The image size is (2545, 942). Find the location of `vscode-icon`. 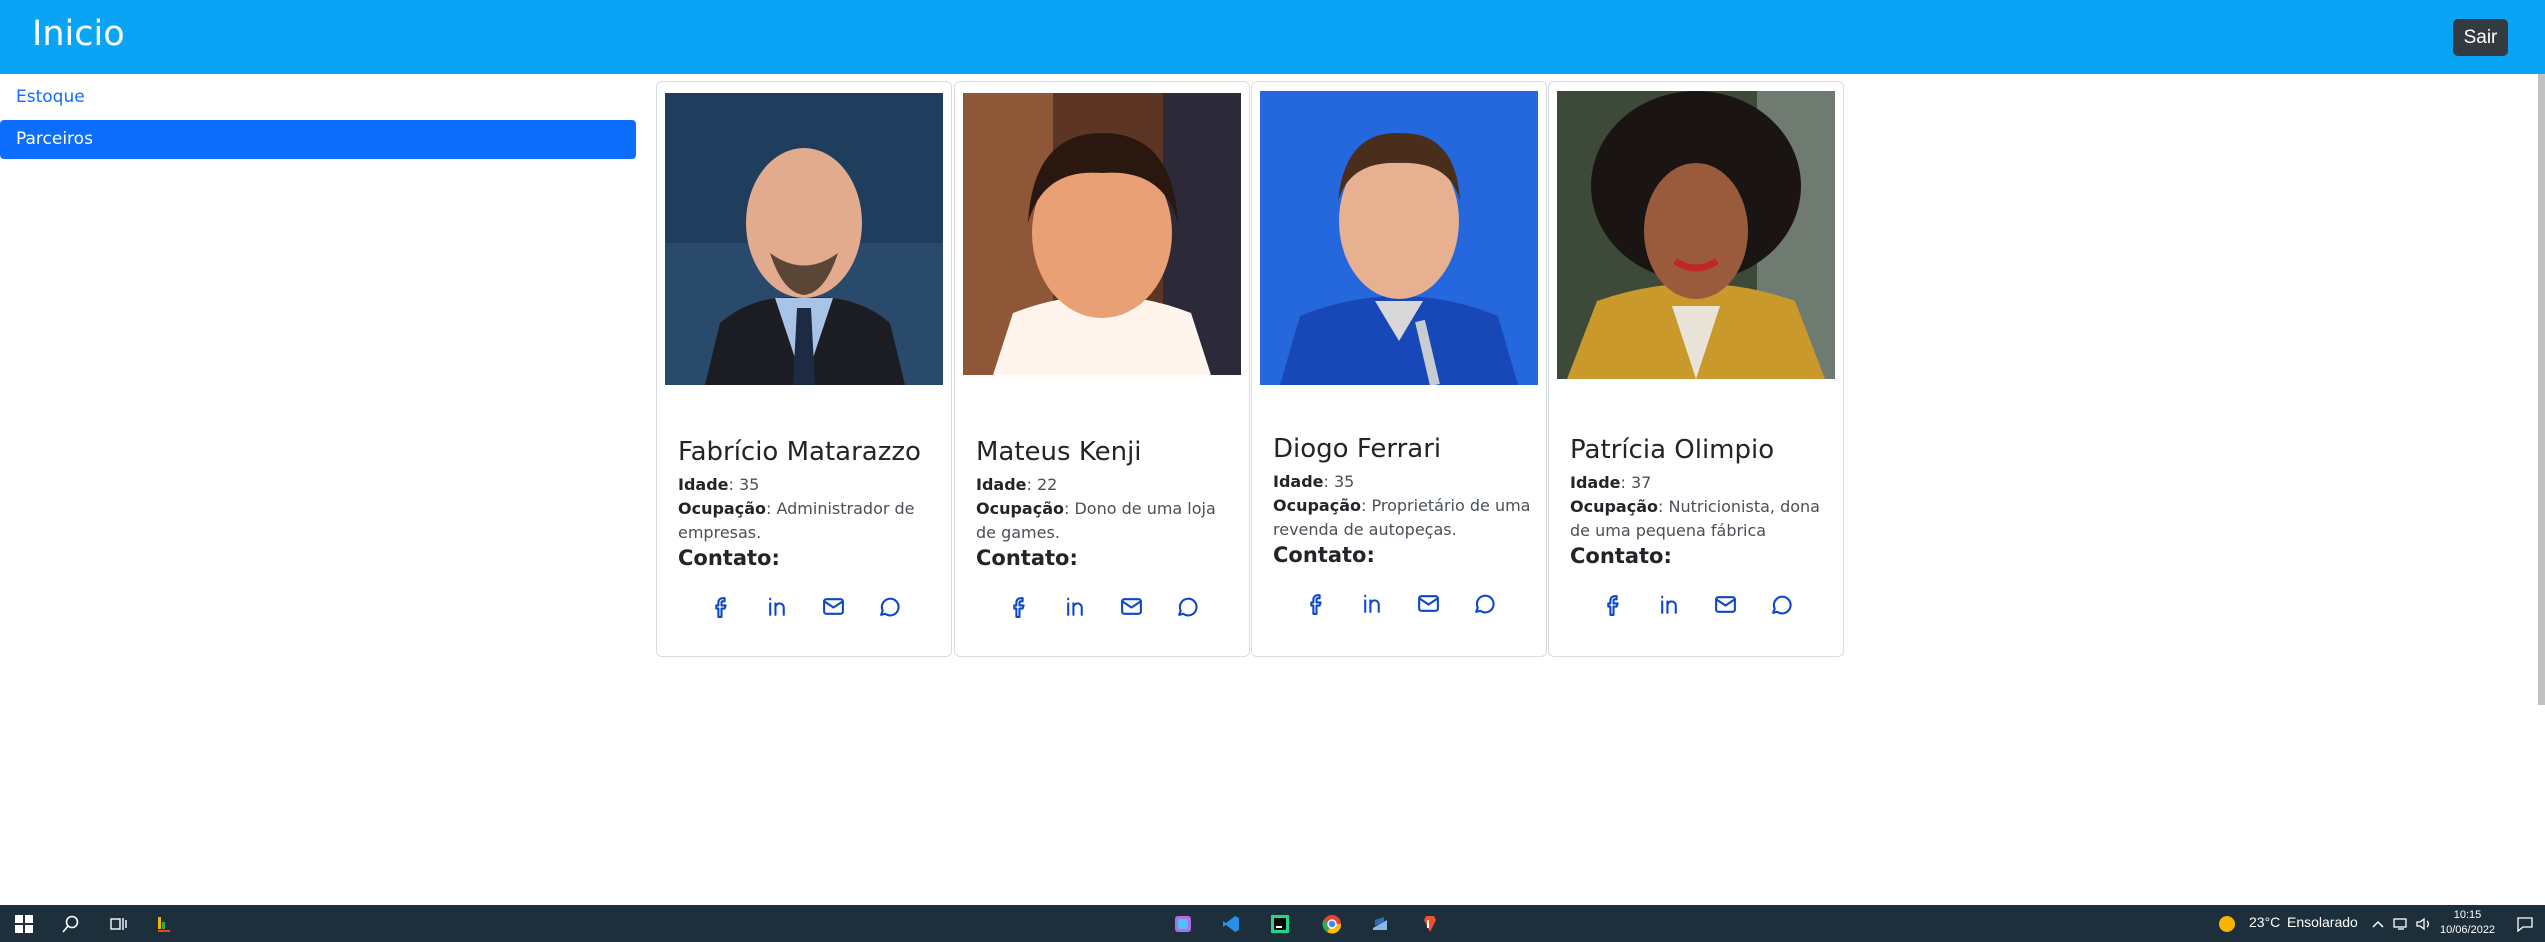

vscode-icon is located at coordinates (1231, 924).